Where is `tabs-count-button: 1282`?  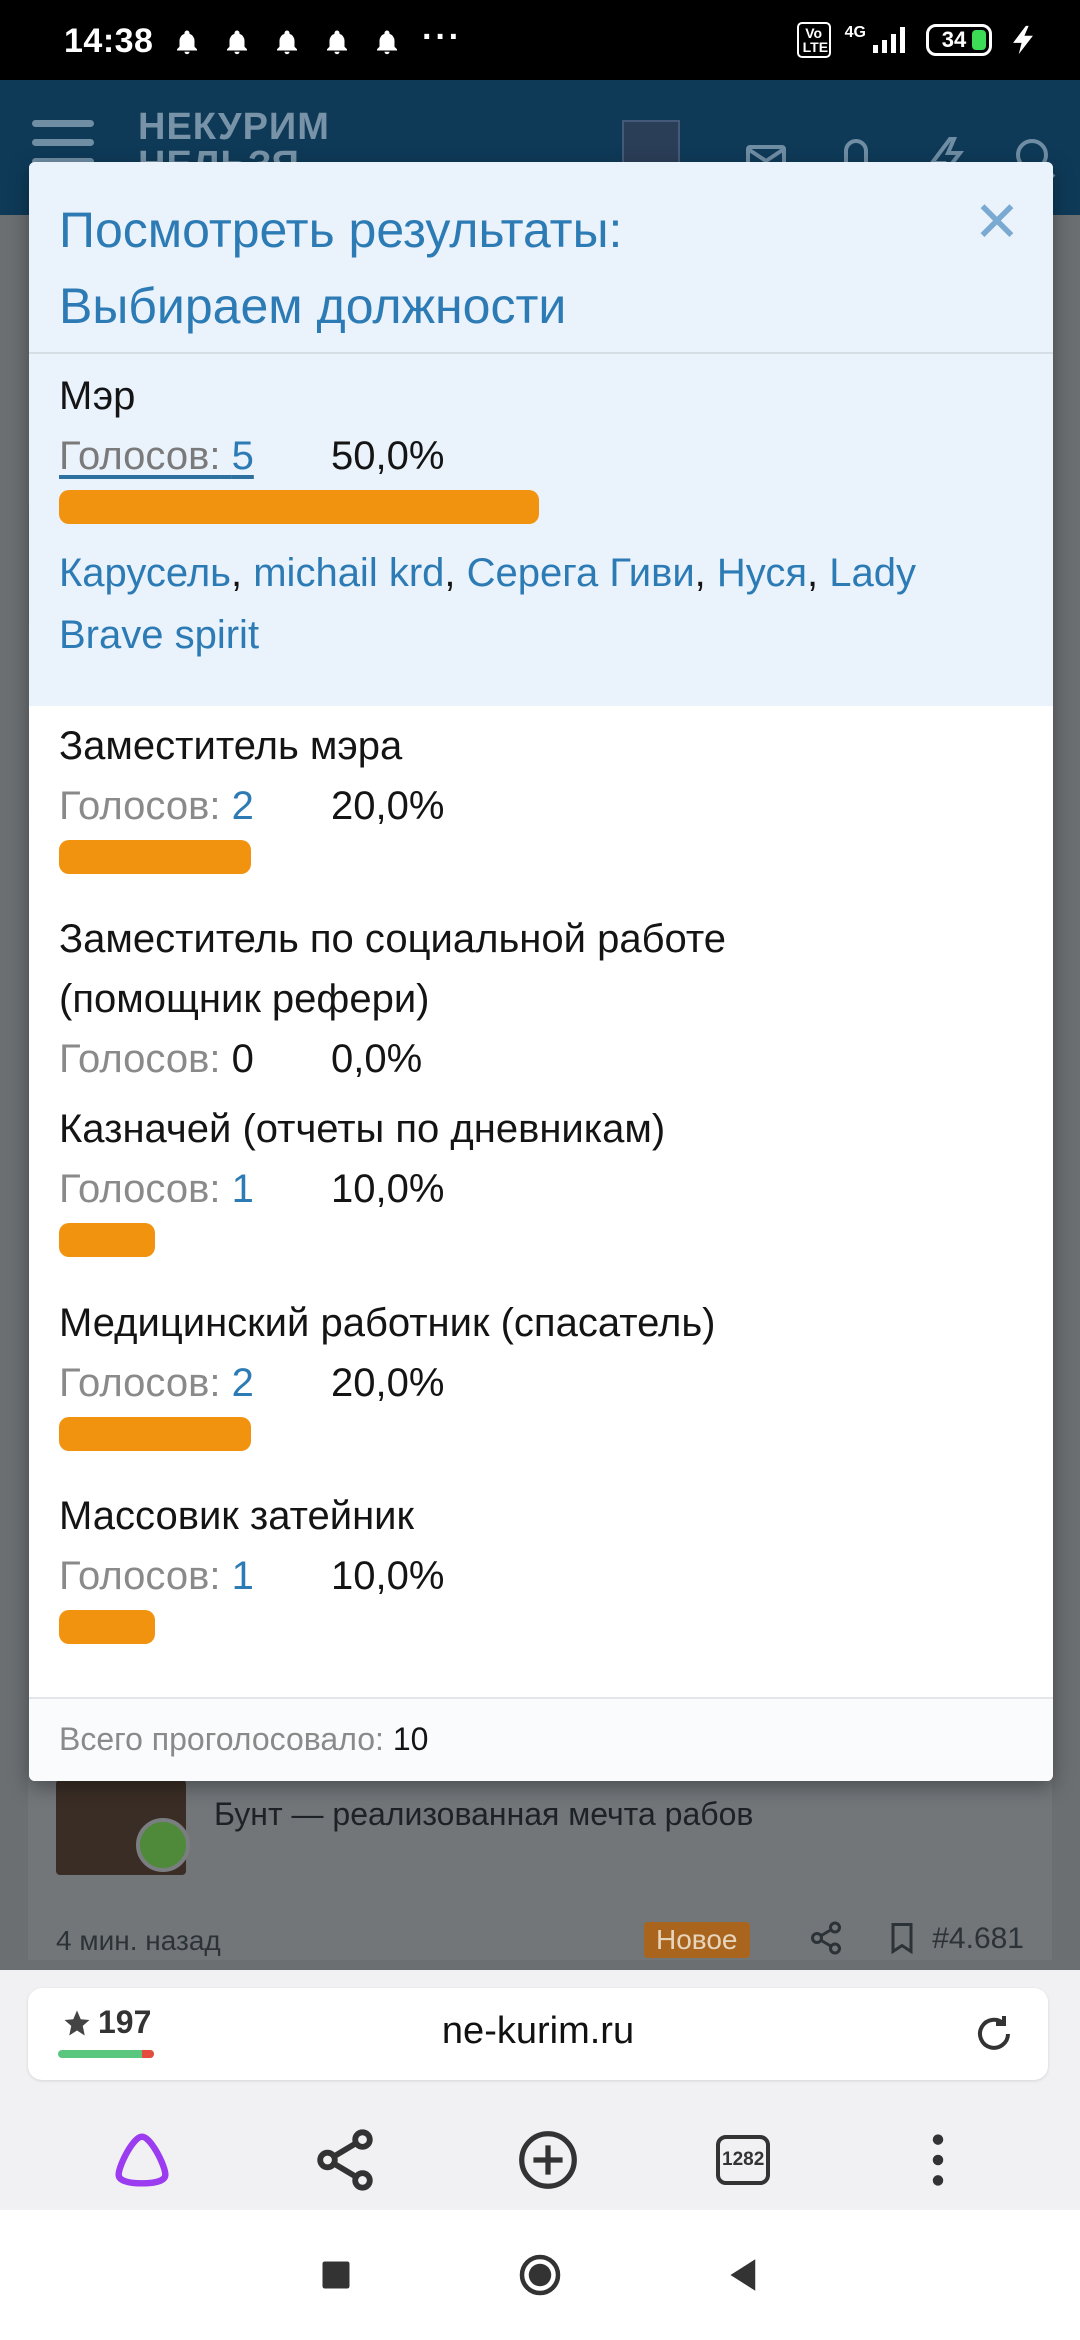
tabs-count-button: 1282 is located at coordinates (743, 2160).